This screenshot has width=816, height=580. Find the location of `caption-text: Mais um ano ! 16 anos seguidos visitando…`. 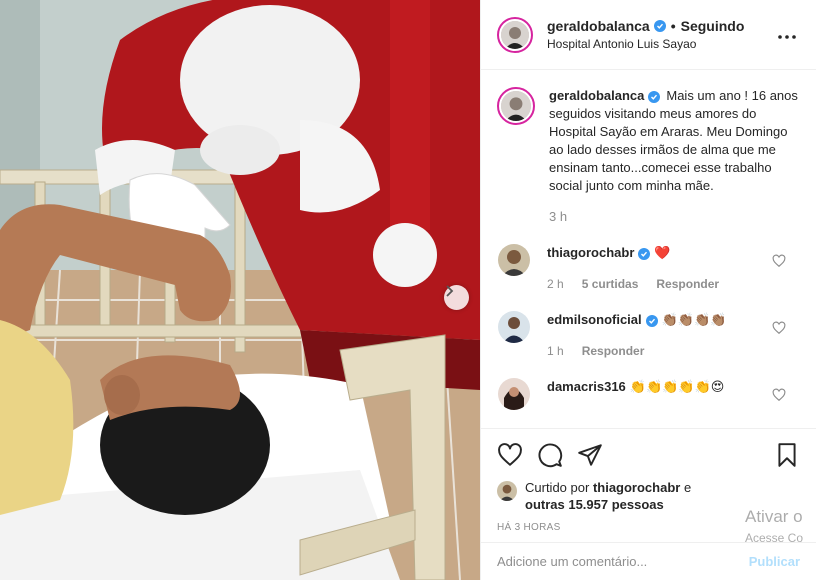

caption-text: Mais um ano ! 16 anos seguidos visitando… is located at coordinates (673, 140).